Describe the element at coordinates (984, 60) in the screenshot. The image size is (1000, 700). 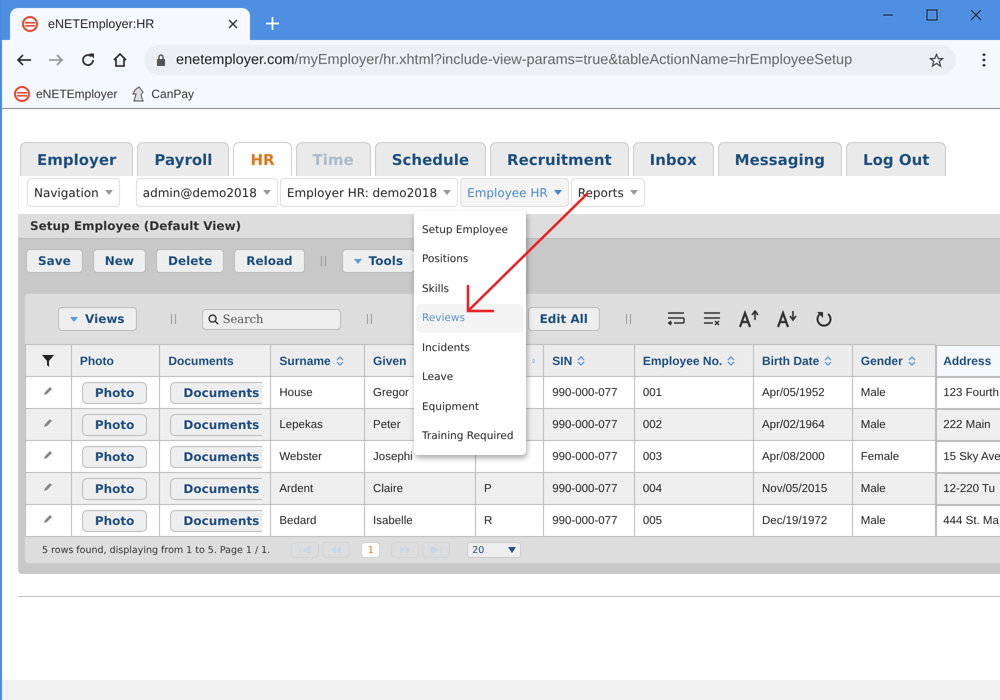
I see `menu-icon` at that location.